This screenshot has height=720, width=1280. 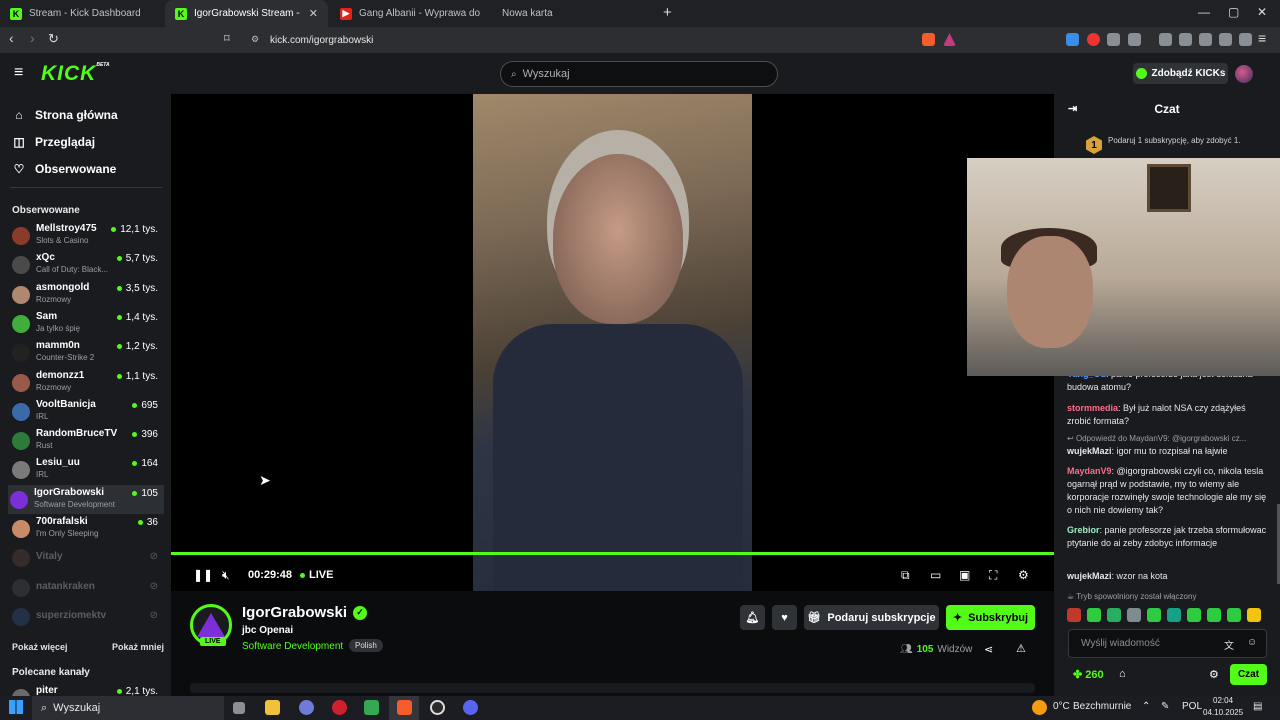 What do you see at coordinates (239, 708) in the screenshot?
I see `task-view-icon` at bounding box center [239, 708].